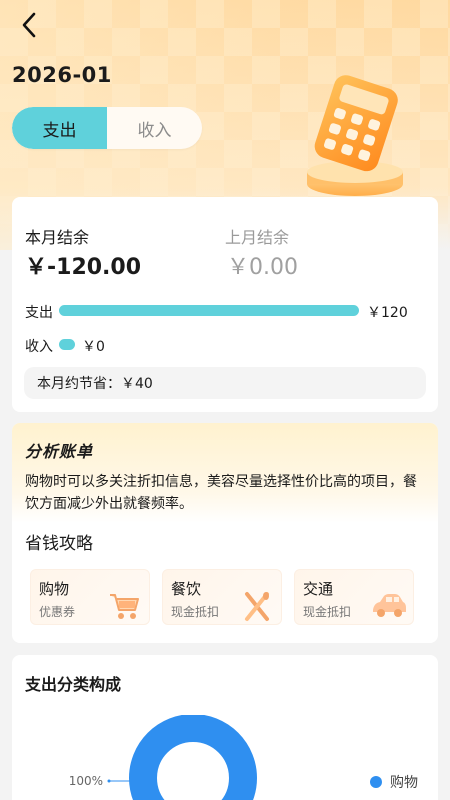  Describe the element at coordinates (262, 267) in the screenshot. I see `last-month-balance-value: ￥0.00` at that location.